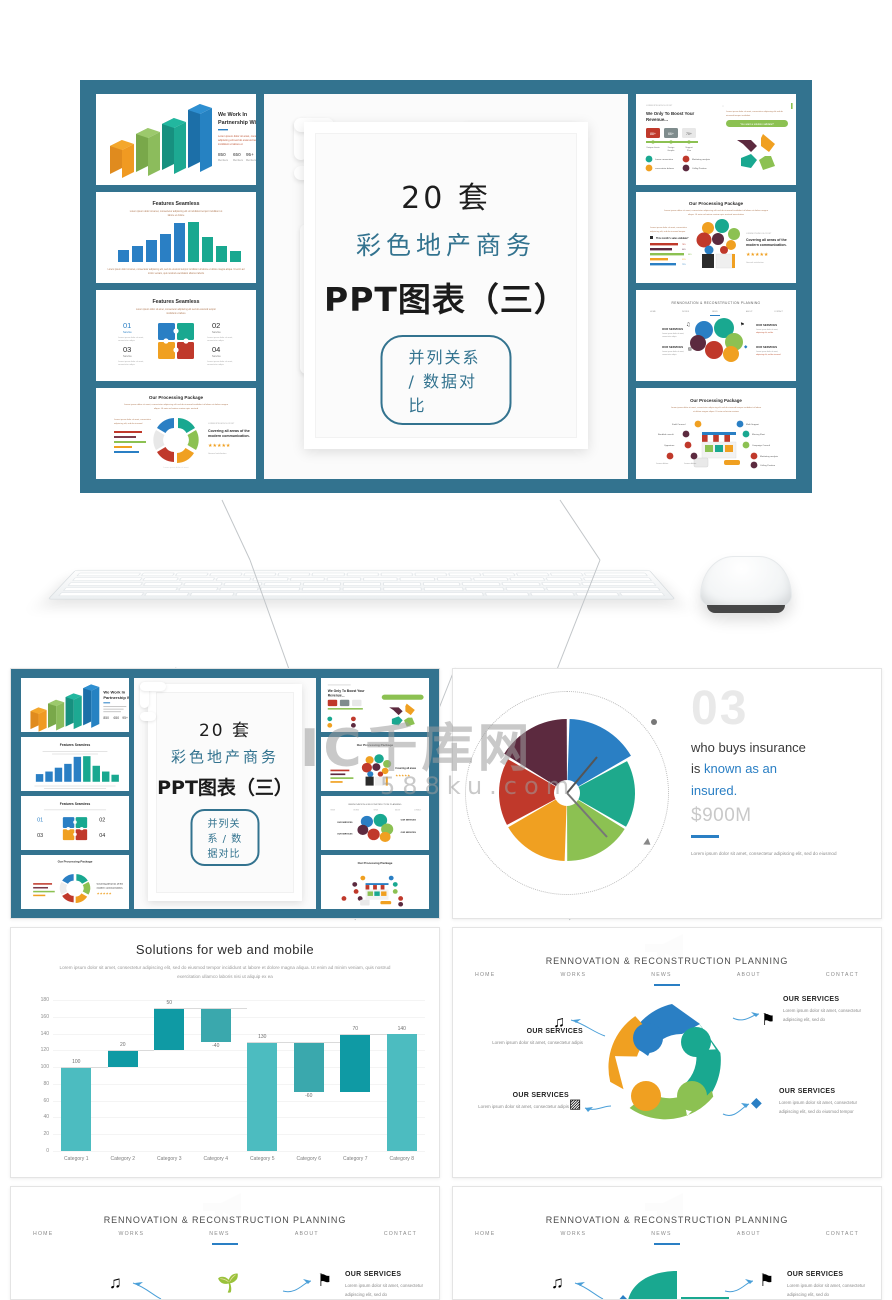 The height and width of the screenshot is (1300, 892). I want to click on nav-c-active-underline, so click(667, 1244).